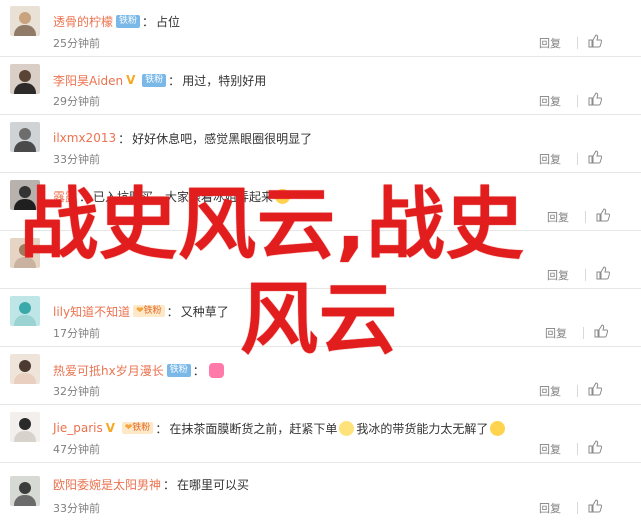 Image resolution: width=641 pixels, height=529 pixels. What do you see at coordinates (76, 449) in the screenshot?
I see `timestamp: 47分钟前` at bounding box center [76, 449].